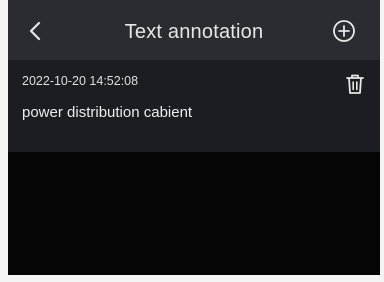 The image size is (384, 282). I want to click on trash-icon, so click(355, 84).